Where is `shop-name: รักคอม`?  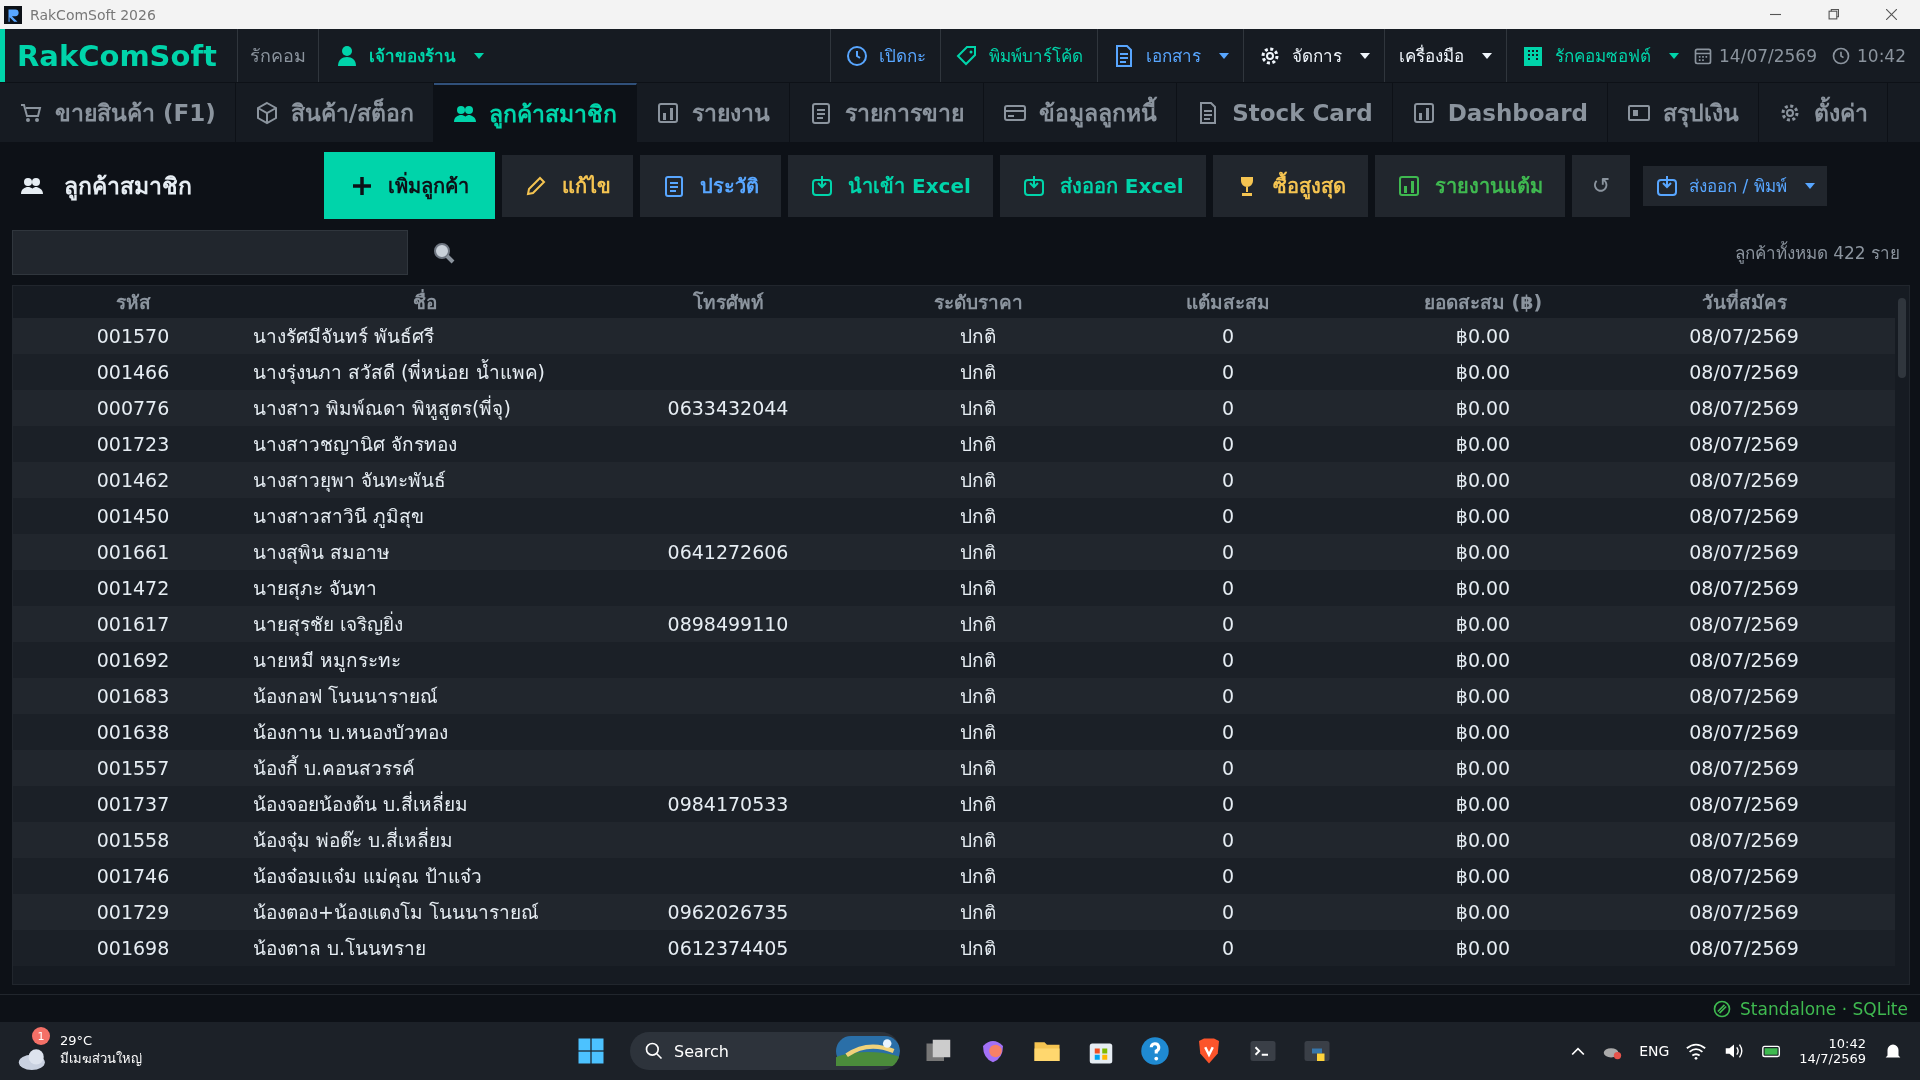 shop-name: รักคอม is located at coordinates (278, 55).